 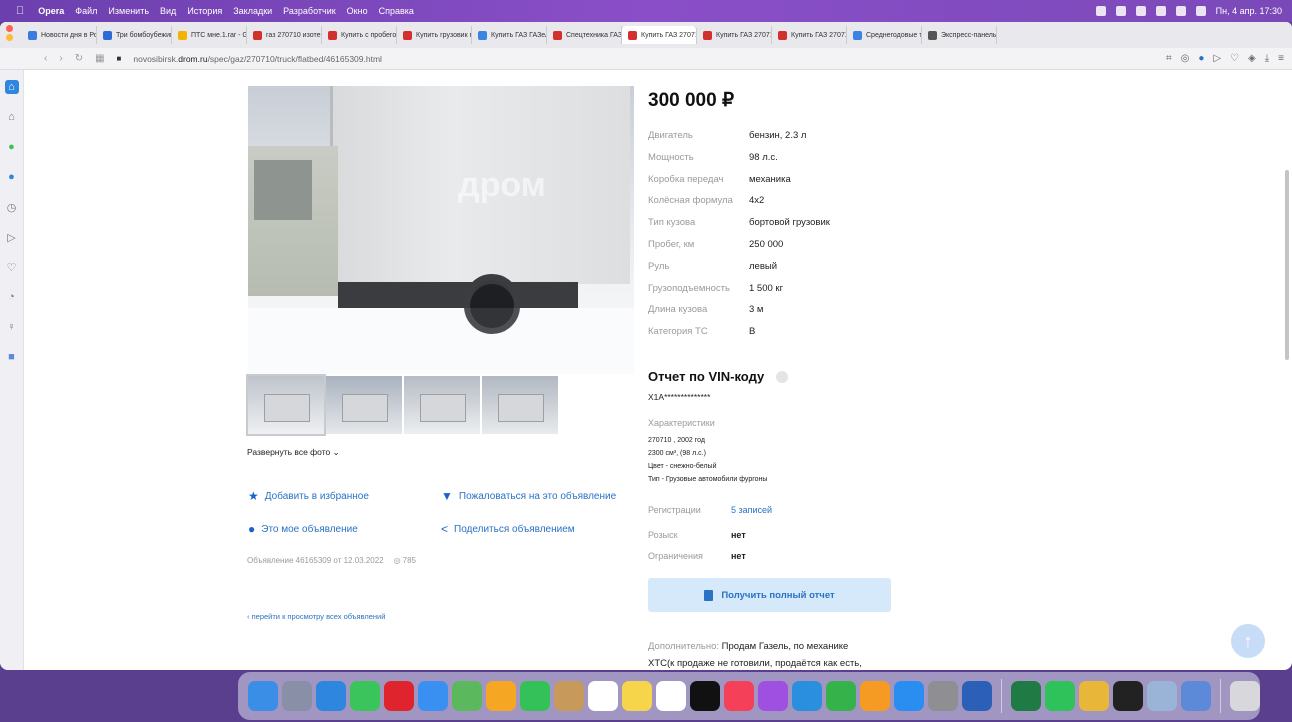 What do you see at coordinates (60, 58) in the screenshot?
I see `forward-icon: ›` at bounding box center [60, 58].